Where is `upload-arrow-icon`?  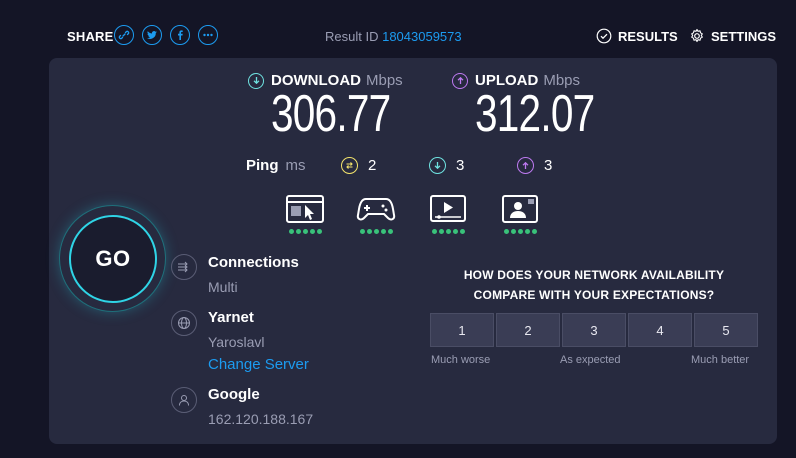
upload-arrow-icon is located at coordinates (460, 80).